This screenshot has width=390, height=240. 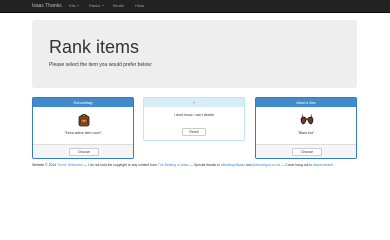 I want to click on footer-platinumgod-link: platinumgod.co.uk, so click(x=267, y=165).